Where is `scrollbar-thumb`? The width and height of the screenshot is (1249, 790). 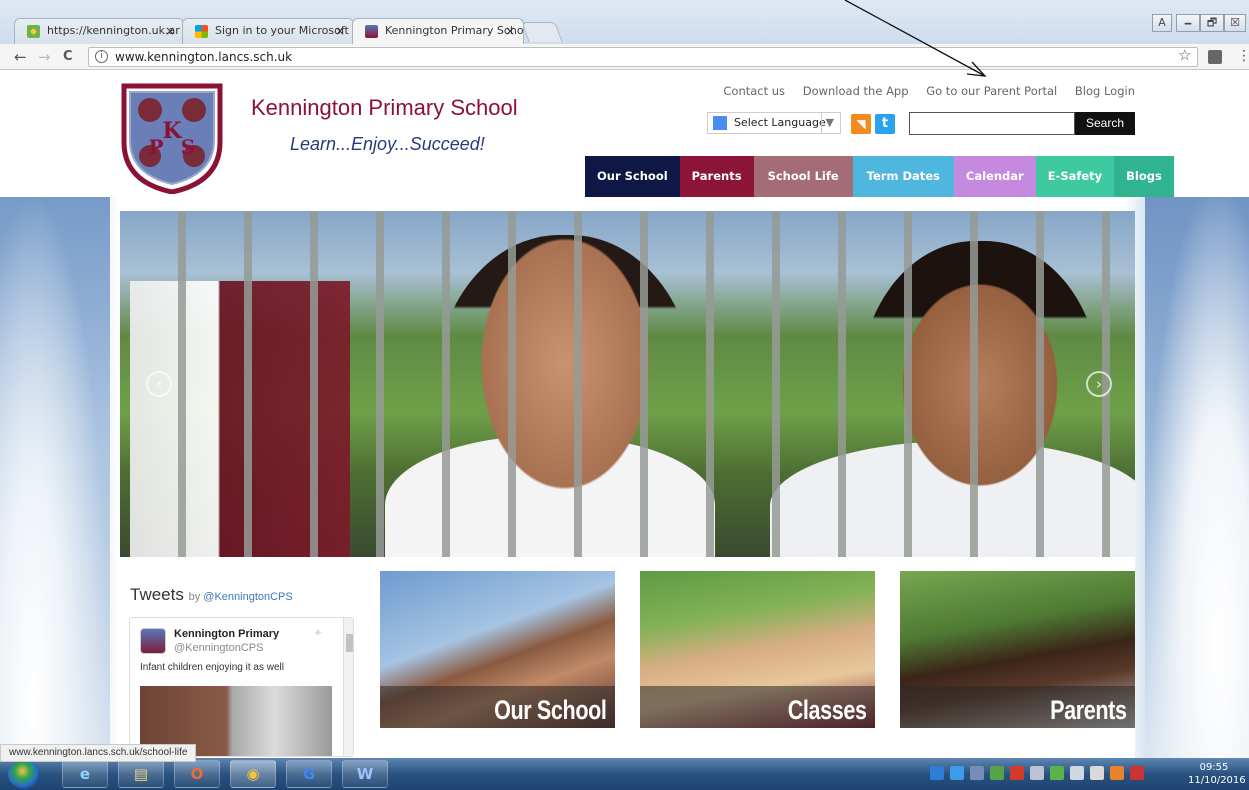 scrollbar-thumb is located at coordinates (349, 643).